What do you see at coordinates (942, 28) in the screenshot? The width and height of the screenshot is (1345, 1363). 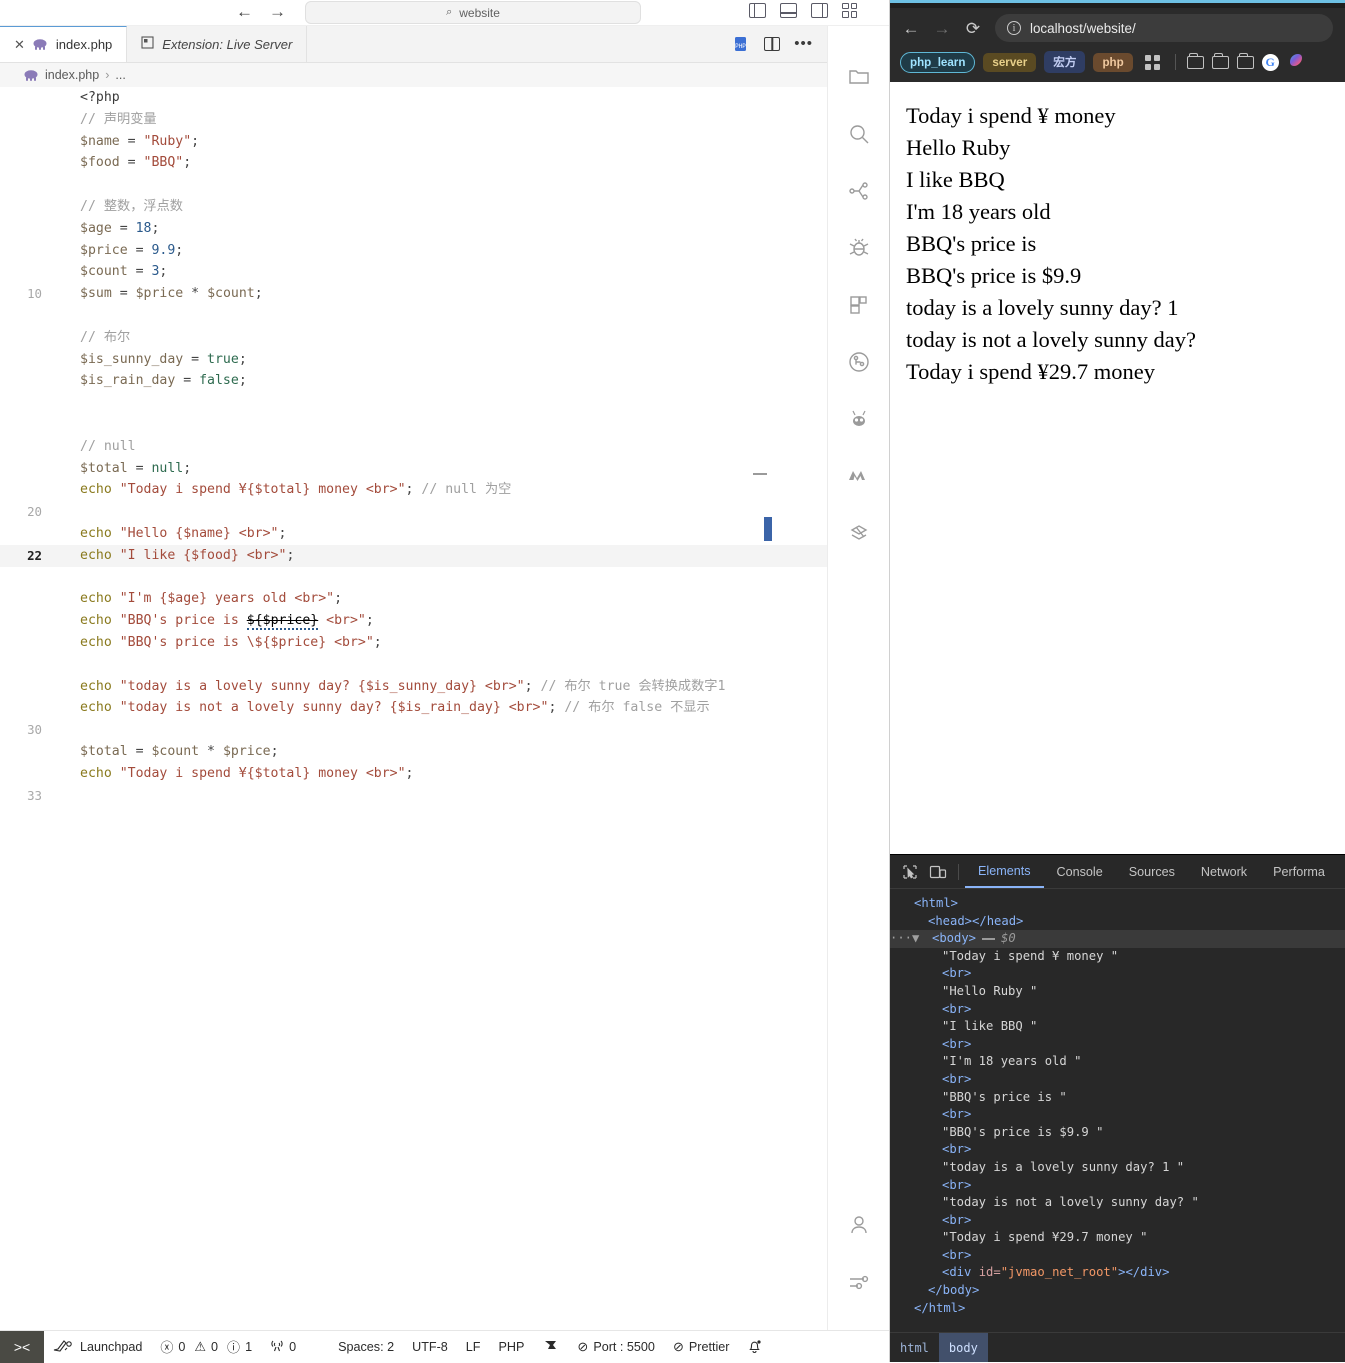 I see `browser-forward-icon: →` at bounding box center [942, 28].